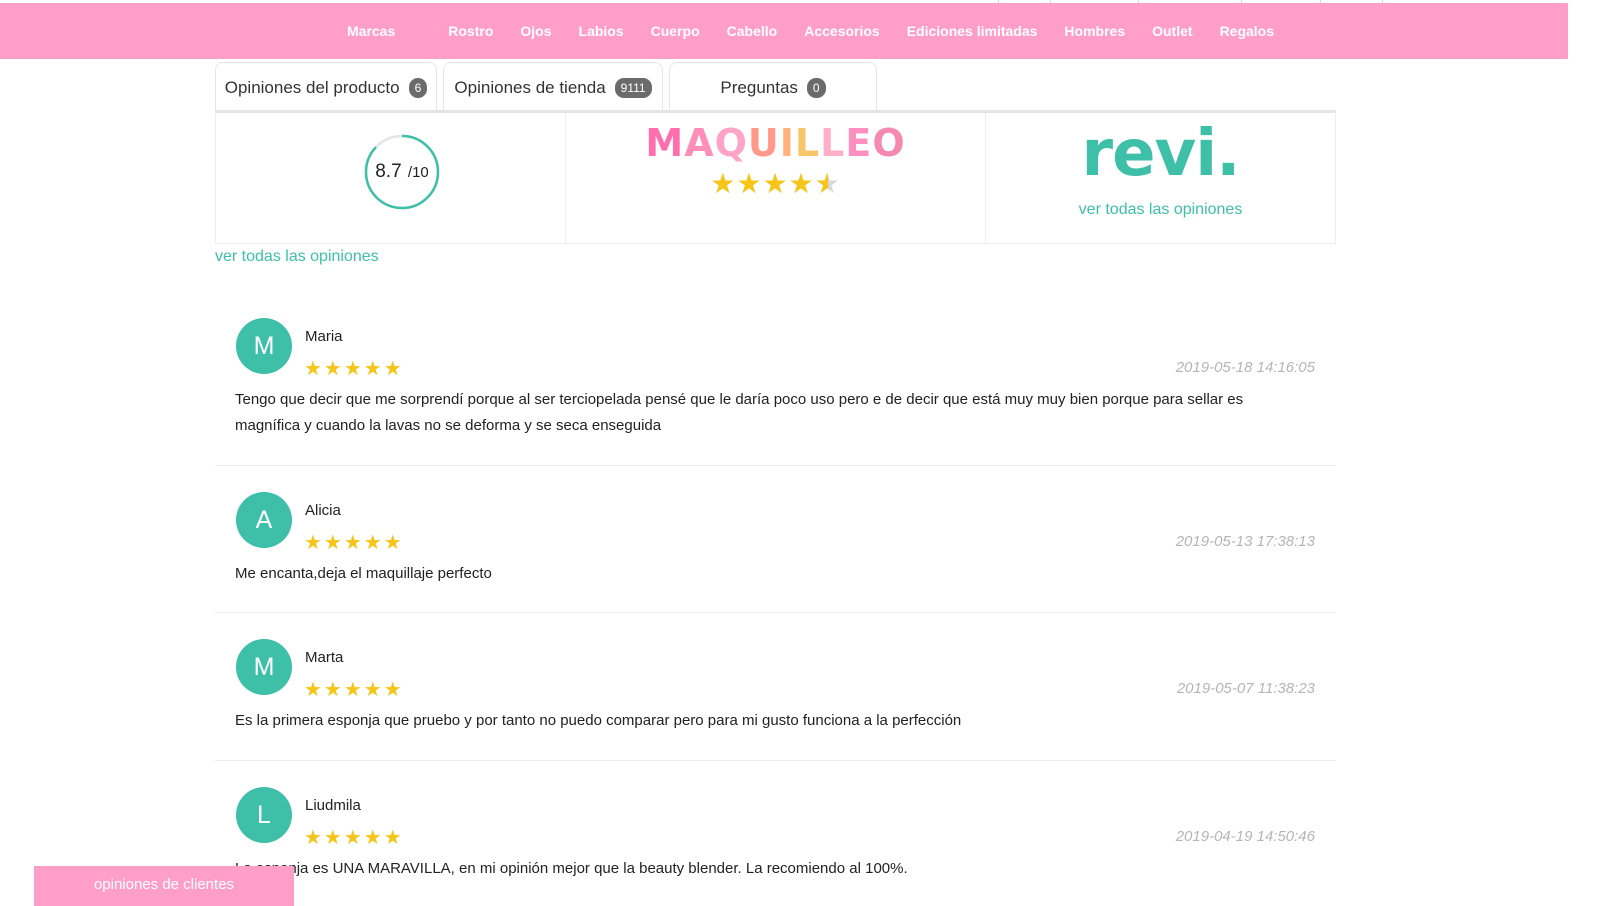 The image size is (1600, 906). I want to click on reviewer-name: Liudmila, so click(333, 805).